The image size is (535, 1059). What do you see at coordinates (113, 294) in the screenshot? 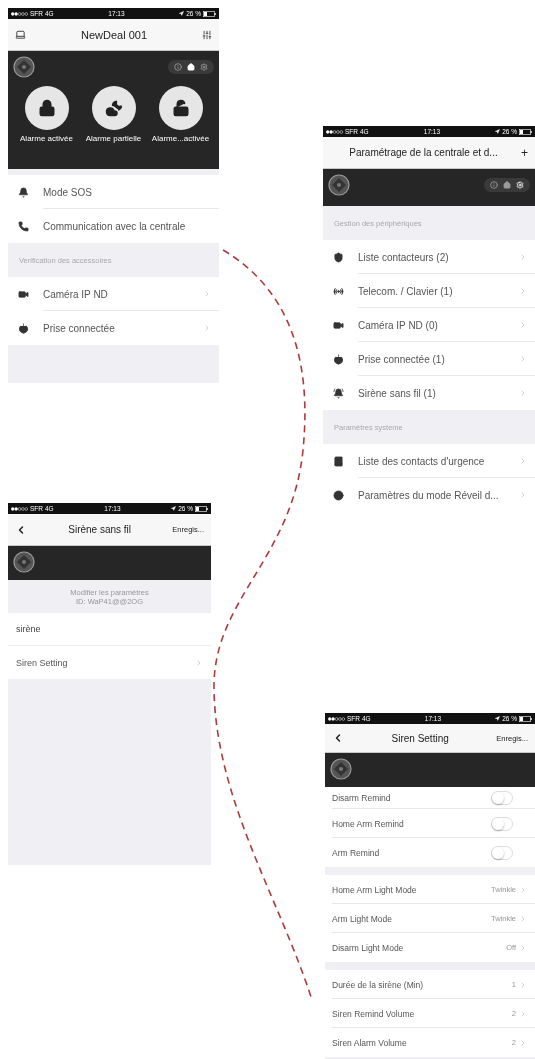
I see `menu-row: Caméra IP ND` at bounding box center [113, 294].